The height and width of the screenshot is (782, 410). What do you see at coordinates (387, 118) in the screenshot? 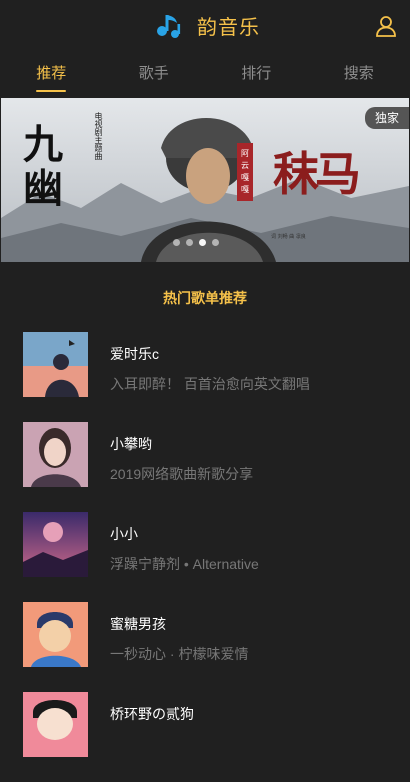
I see `exclusive-badge: 独家` at bounding box center [387, 118].